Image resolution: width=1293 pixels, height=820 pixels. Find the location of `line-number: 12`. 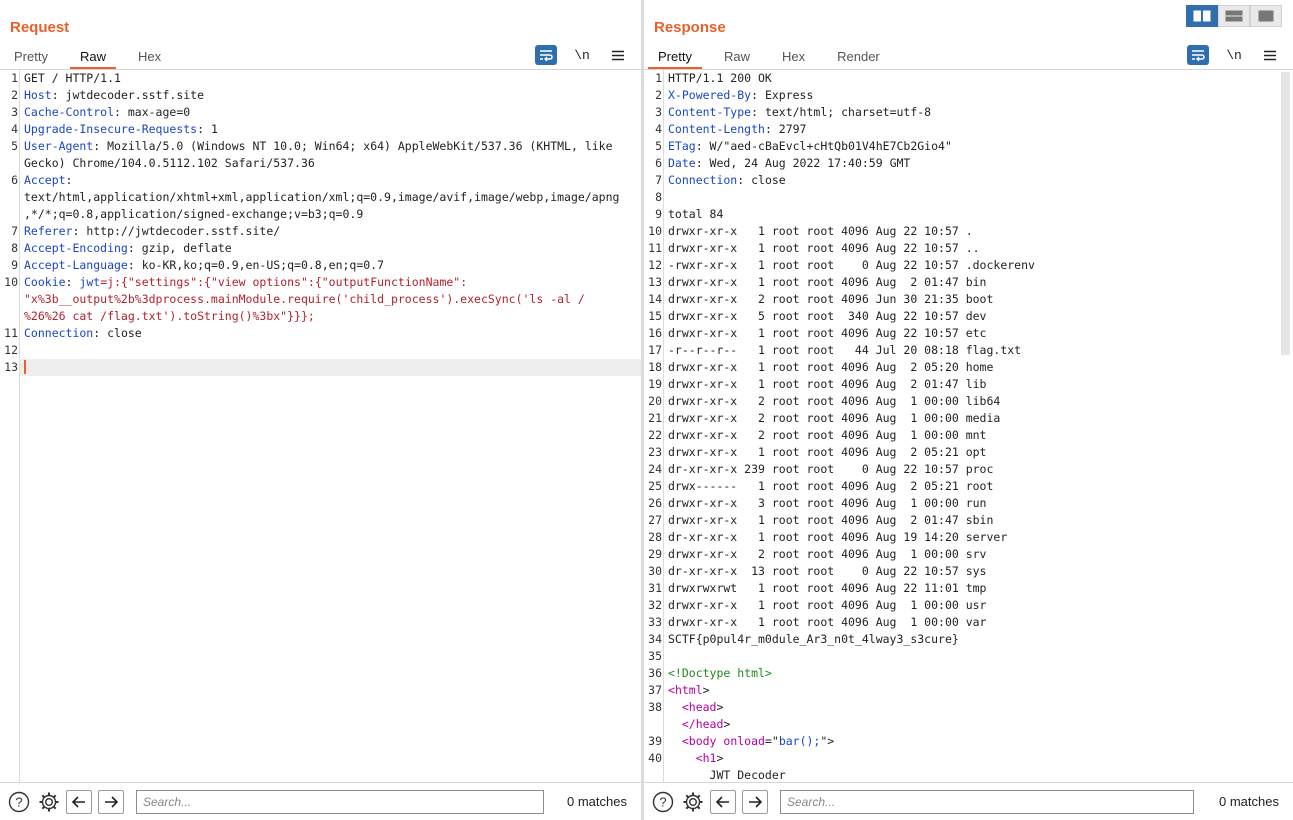

line-number: 12 is located at coordinates (11, 350).